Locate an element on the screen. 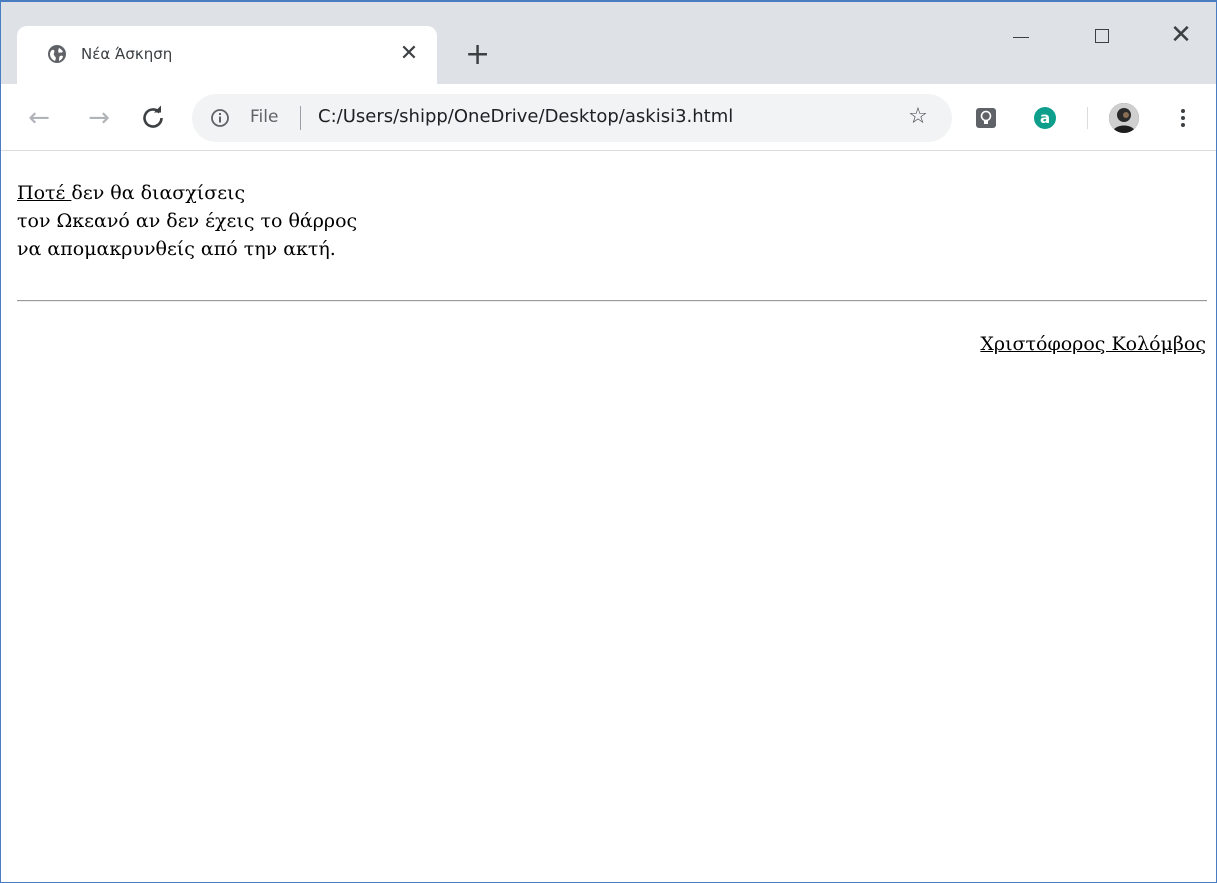 This screenshot has height=883, width=1217. profile-avatar-image is located at coordinates (1124, 118).